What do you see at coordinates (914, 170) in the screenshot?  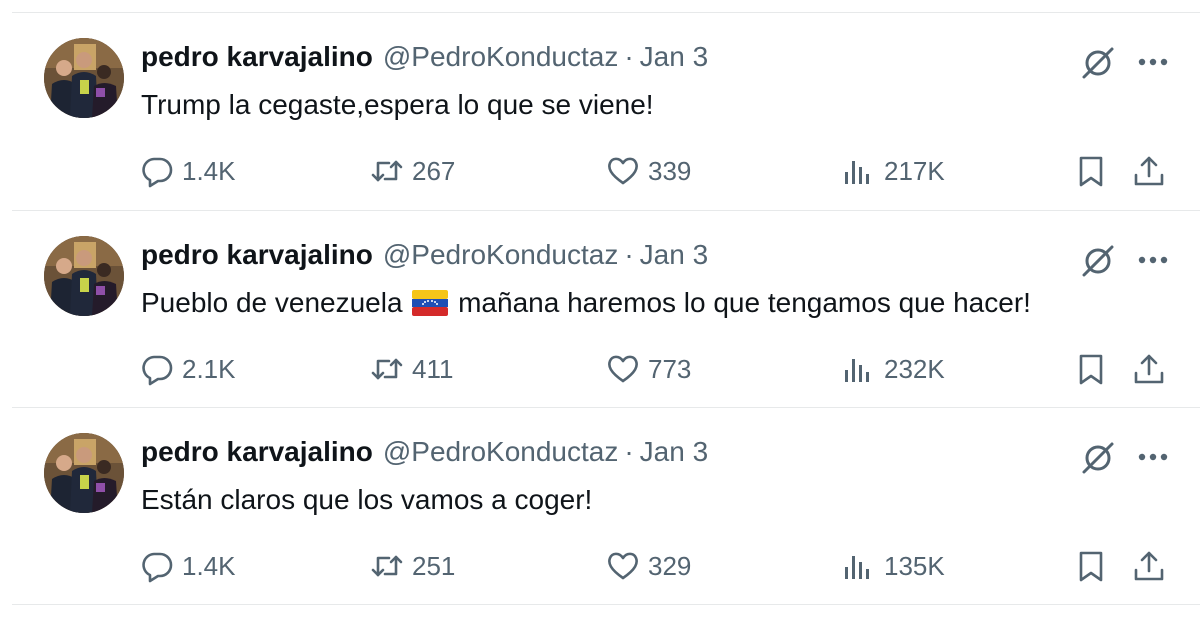 I see `views-count: 217K` at bounding box center [914, 170].